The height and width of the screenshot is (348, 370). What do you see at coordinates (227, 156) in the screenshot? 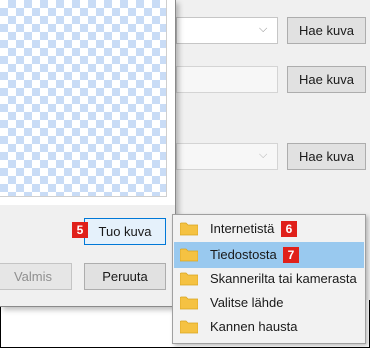
I see `source-dropdown-3: ⌵` at bounding box center [227, 156].